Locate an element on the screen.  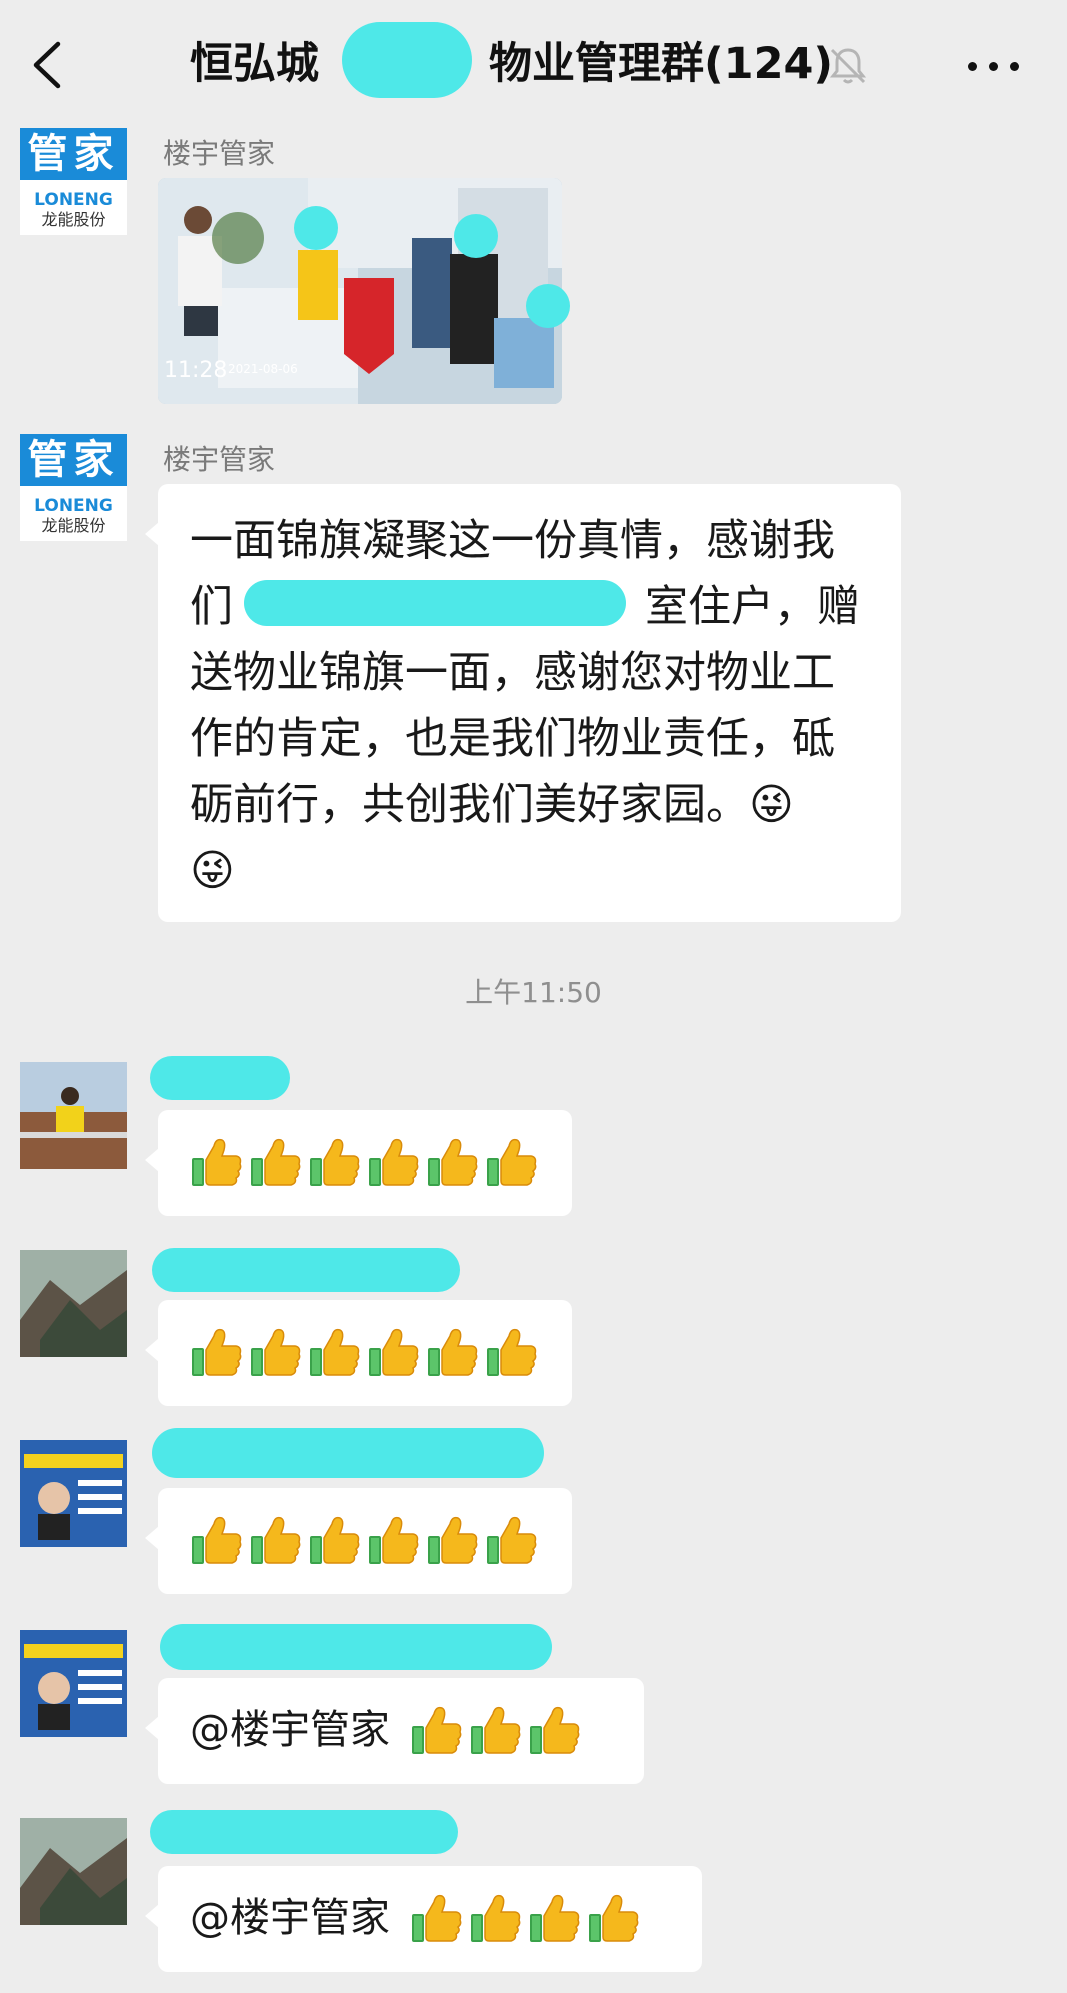
photo-date: 2021-08-06 is located at coordinates (263, 369).